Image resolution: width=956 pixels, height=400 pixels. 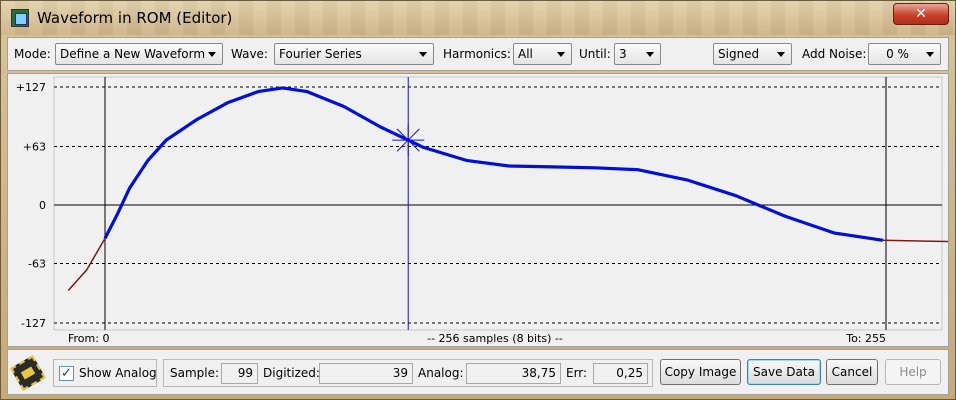 I want to click on analog-field: 38,75, so click(x=513, y=373).